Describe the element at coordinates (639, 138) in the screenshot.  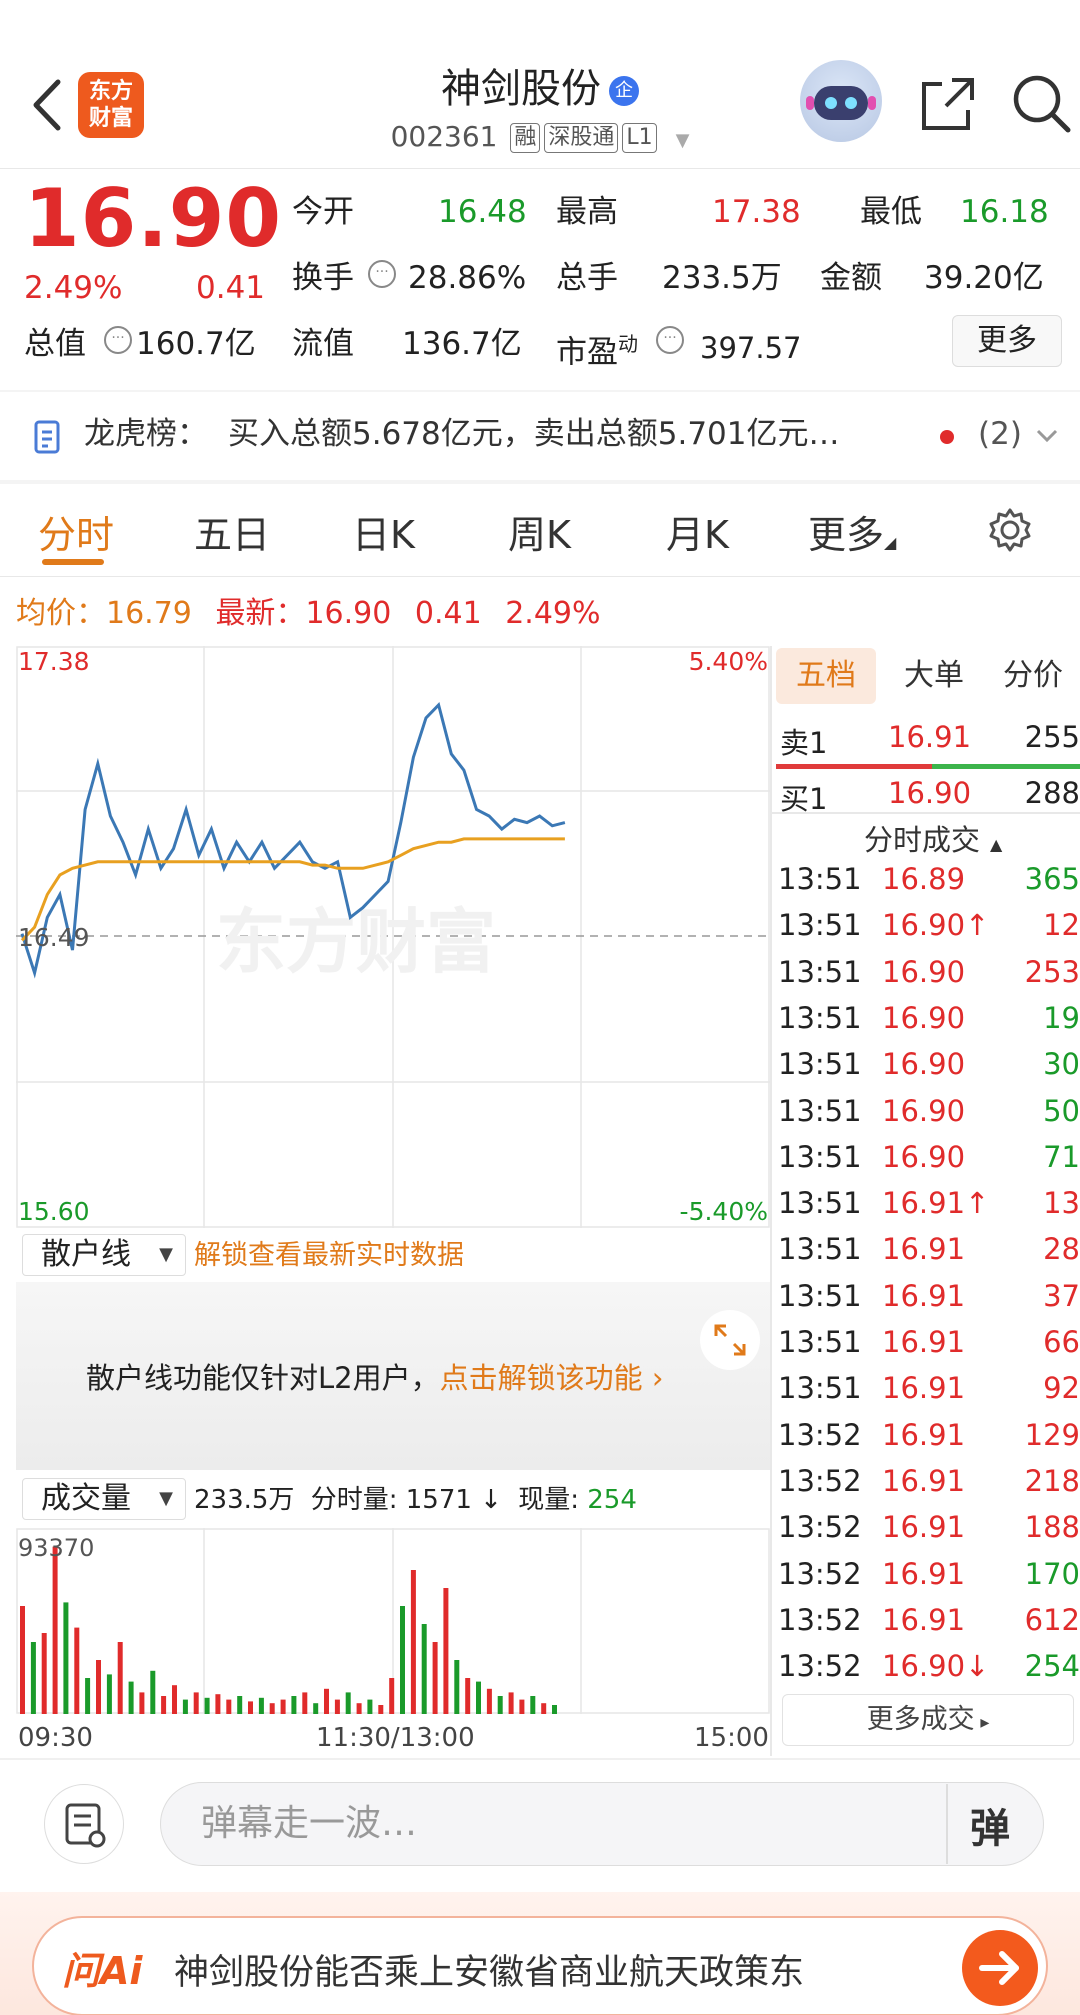
I see `tag-level: L1` at that location.